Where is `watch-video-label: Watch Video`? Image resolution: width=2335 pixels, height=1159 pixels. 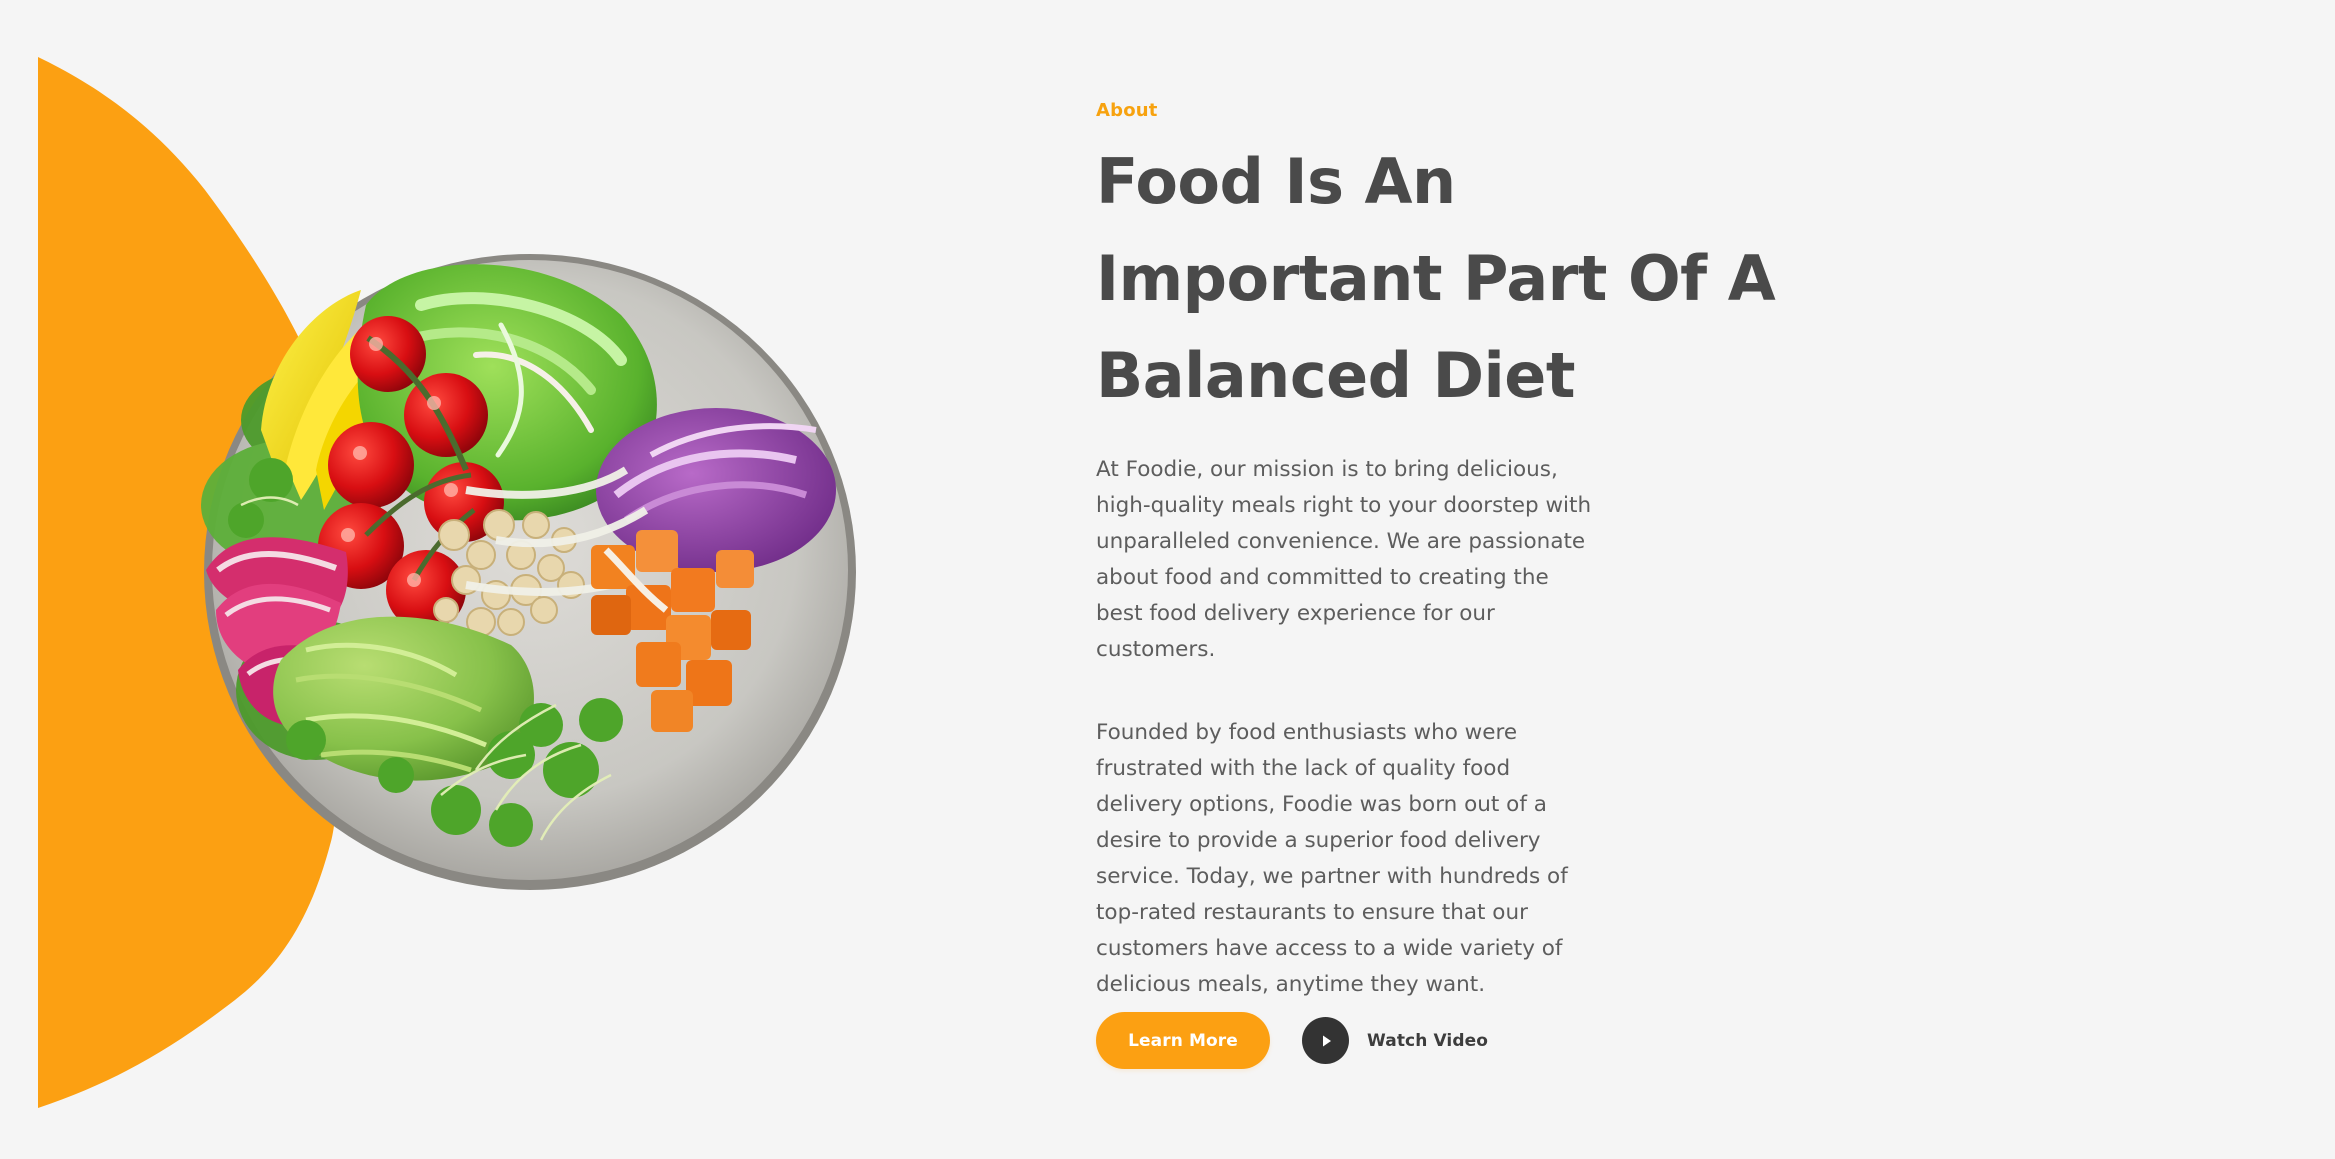 watch-video-label: Watch Video is located at coordinates (1427, 1041).